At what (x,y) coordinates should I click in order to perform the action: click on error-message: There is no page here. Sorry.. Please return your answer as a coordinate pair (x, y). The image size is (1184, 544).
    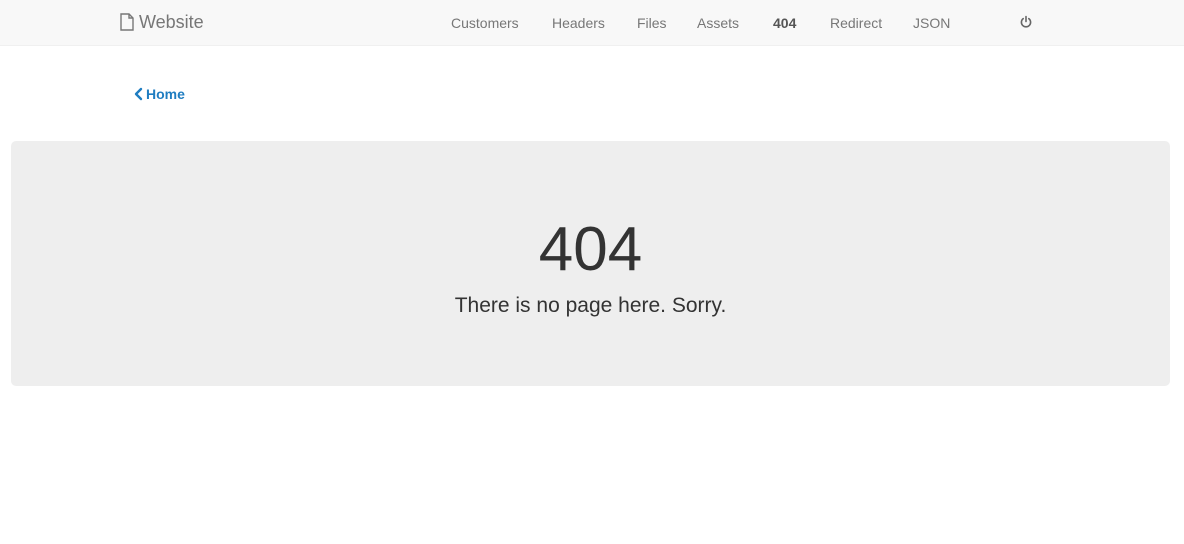
    Looking at the image, I should click on (590, 305).